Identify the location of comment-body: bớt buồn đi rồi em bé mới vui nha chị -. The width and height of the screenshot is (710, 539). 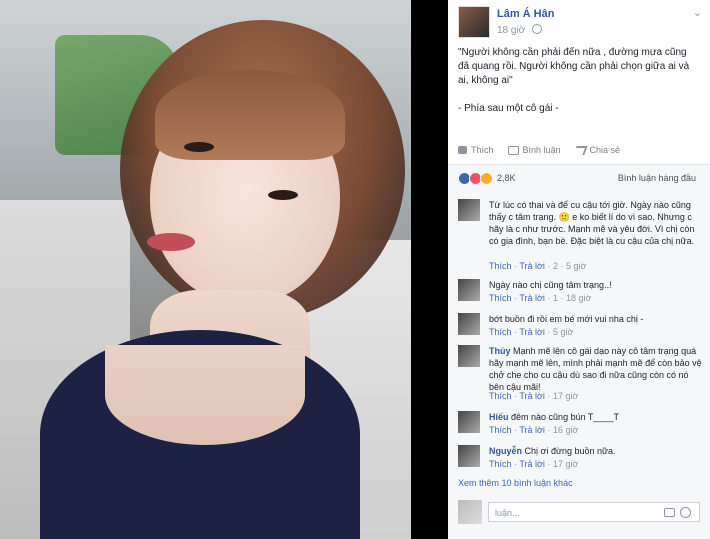
(596, 319).